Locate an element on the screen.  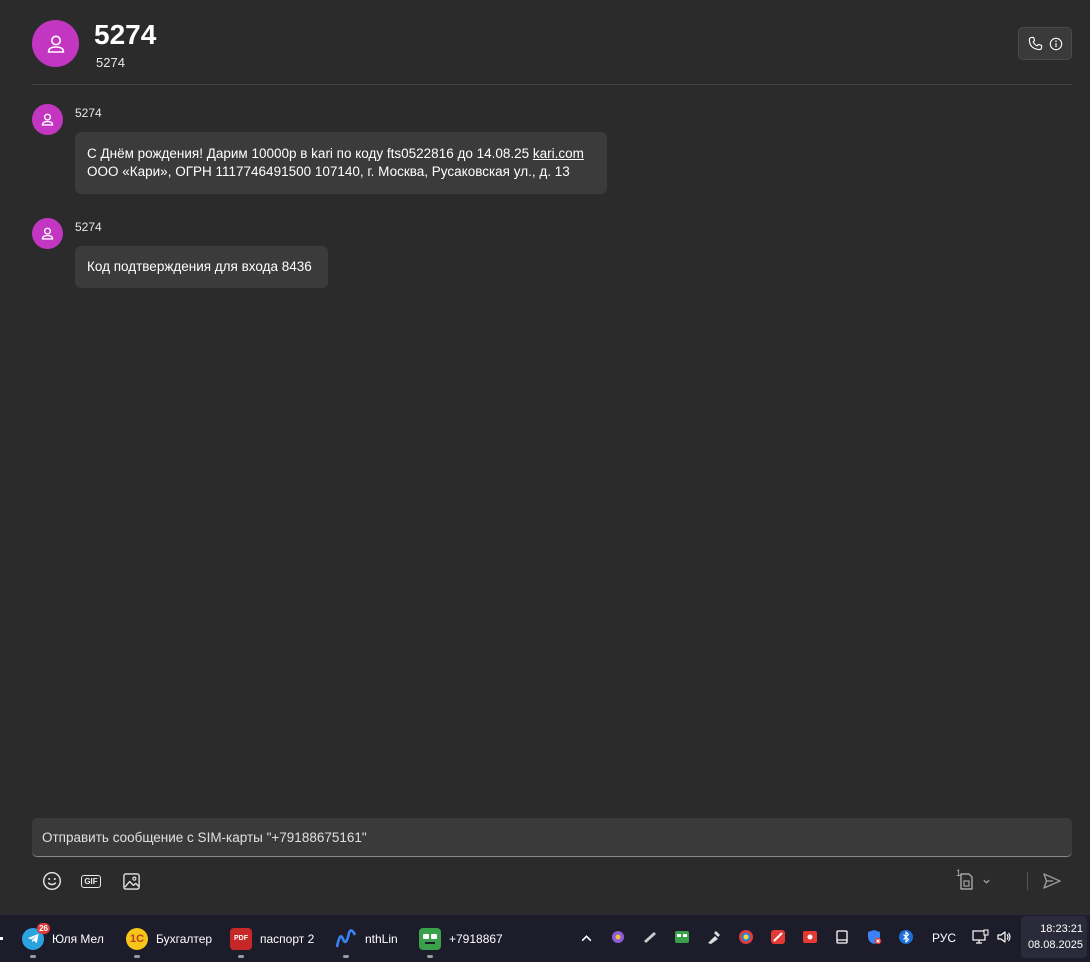
sim-selector: 1 is located at coordinates (979, 880).